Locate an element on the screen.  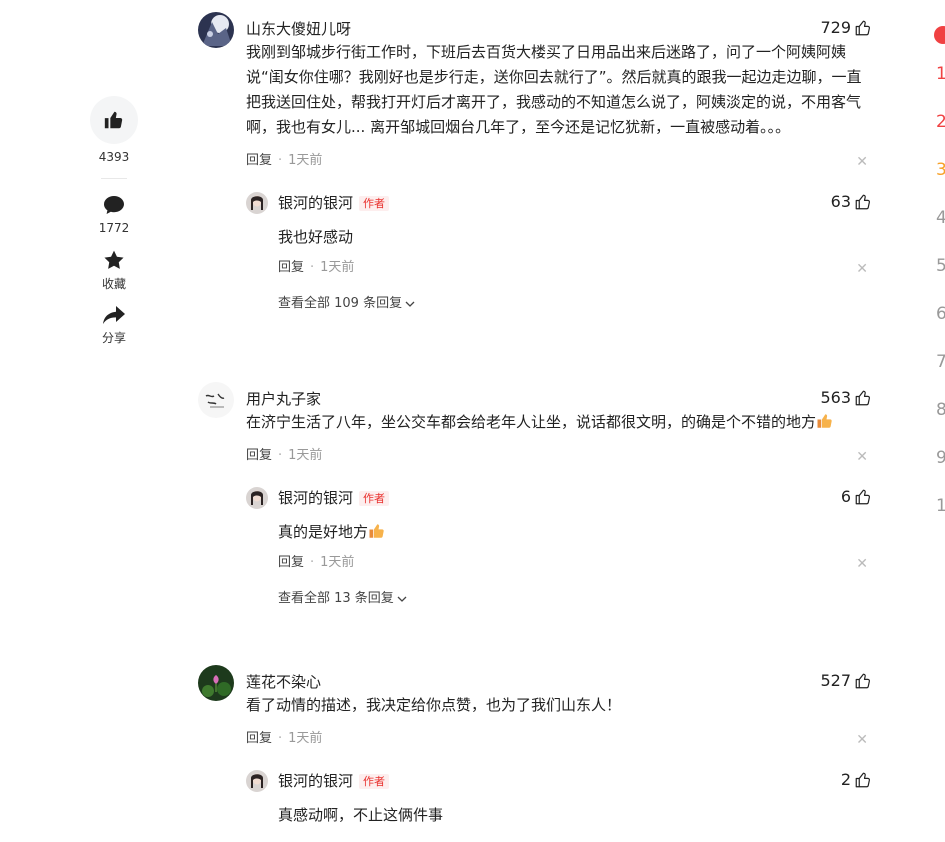
like-count: 563 is located at coordinates (835, 397).